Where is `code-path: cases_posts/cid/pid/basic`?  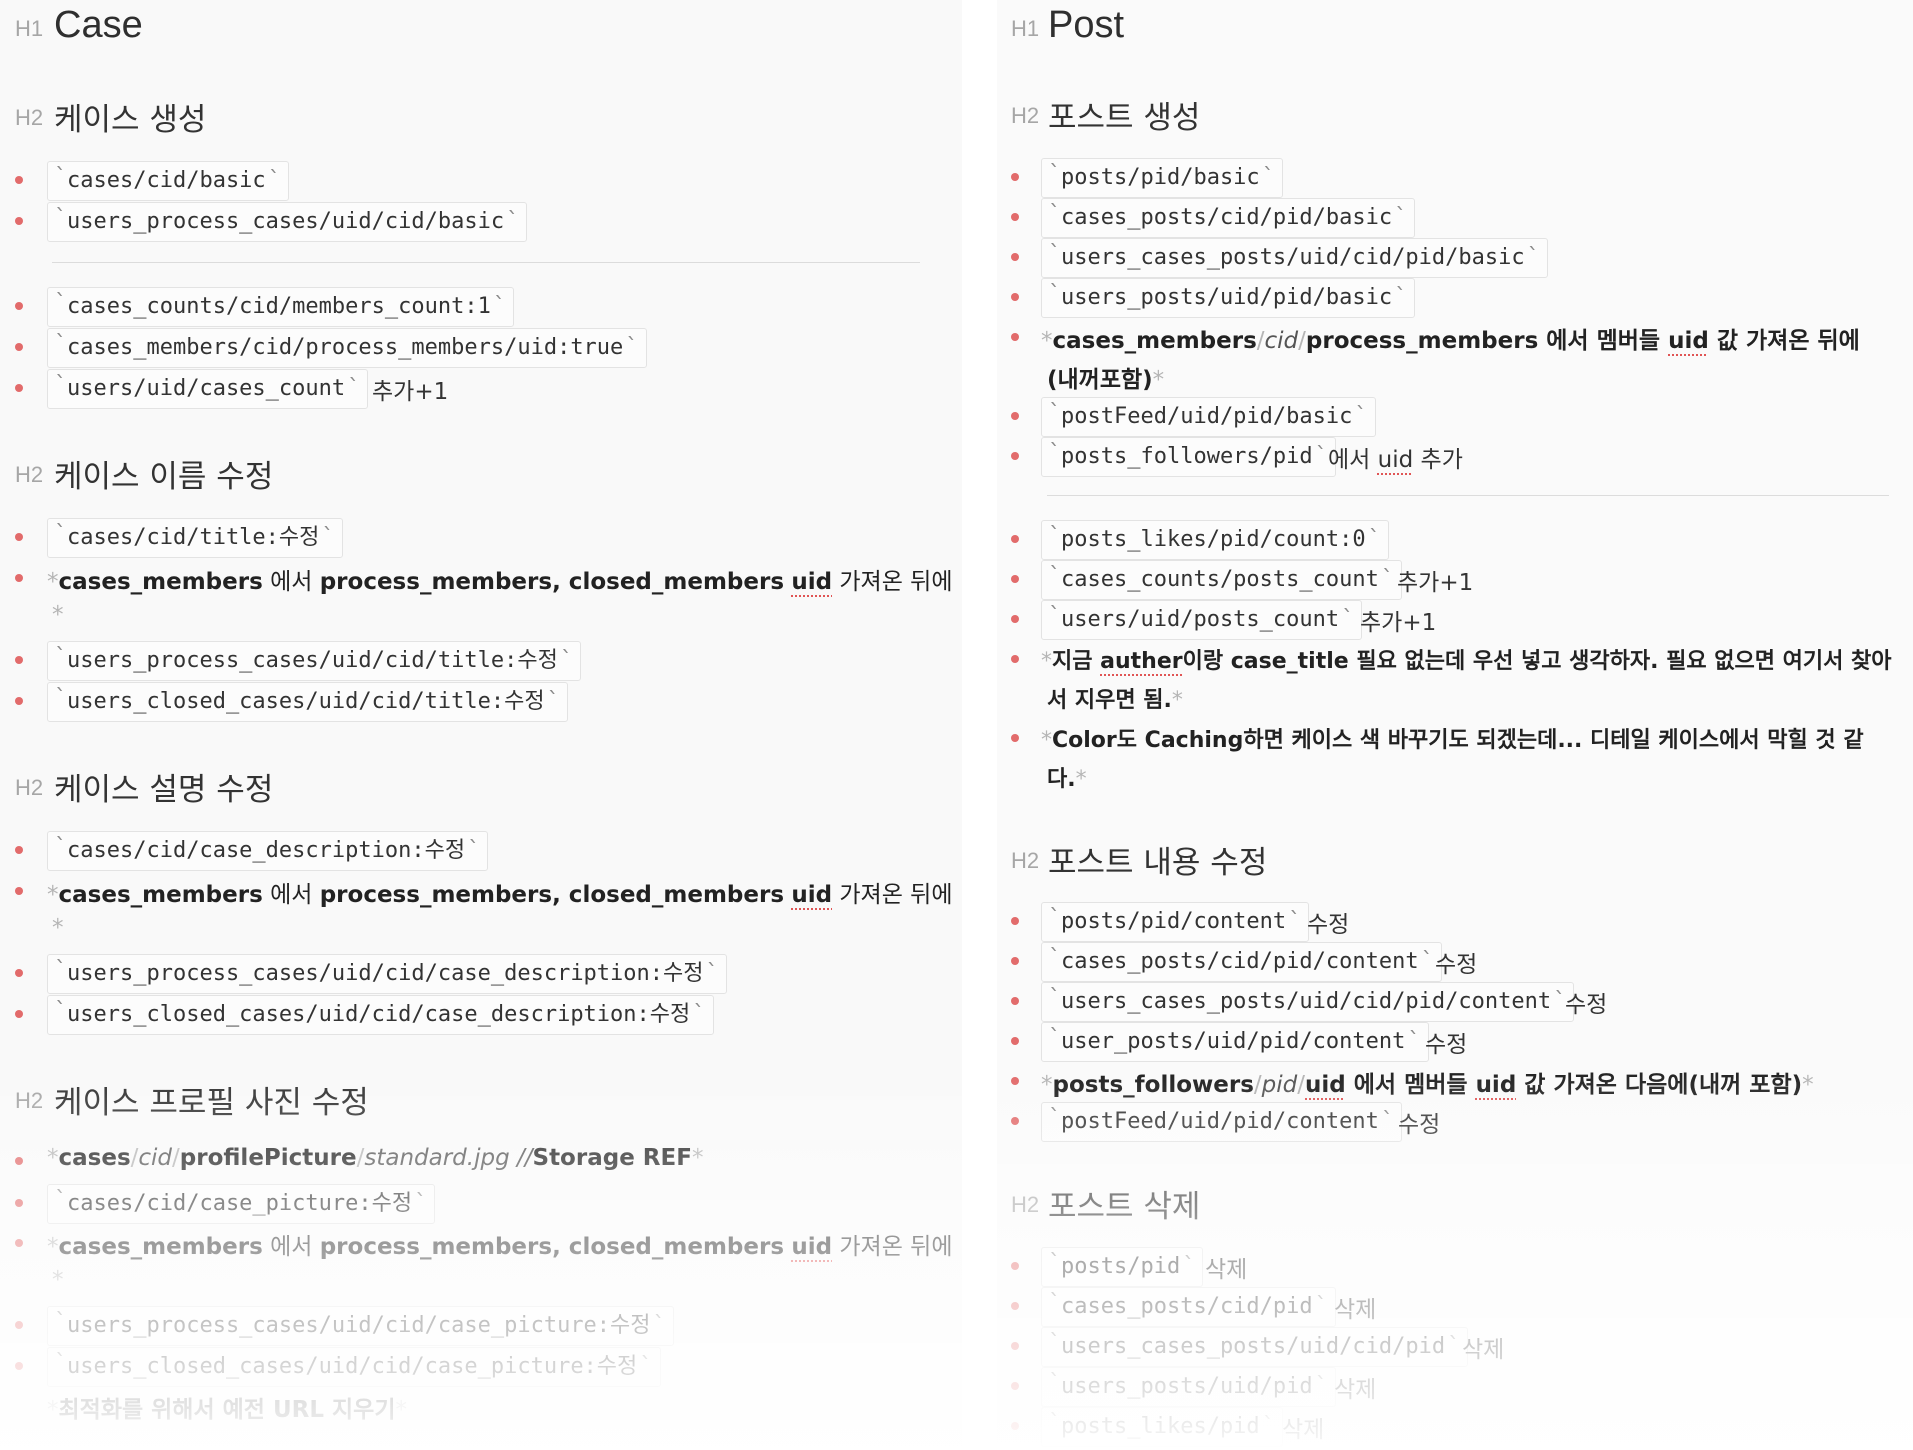 code-path: cases_posts/cid/pid/basic is located at coordinates (1228, 217).